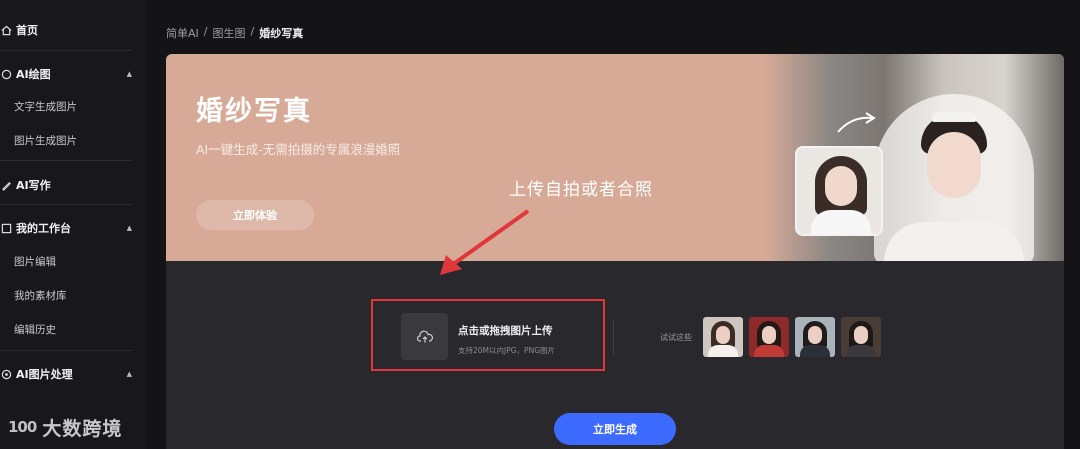 This screenshot has height=449, width=1080. Describe the element at coordinates (40, 295) in the screenshot. I see `sidebar-item-material-library: 我的素材库` at that location.